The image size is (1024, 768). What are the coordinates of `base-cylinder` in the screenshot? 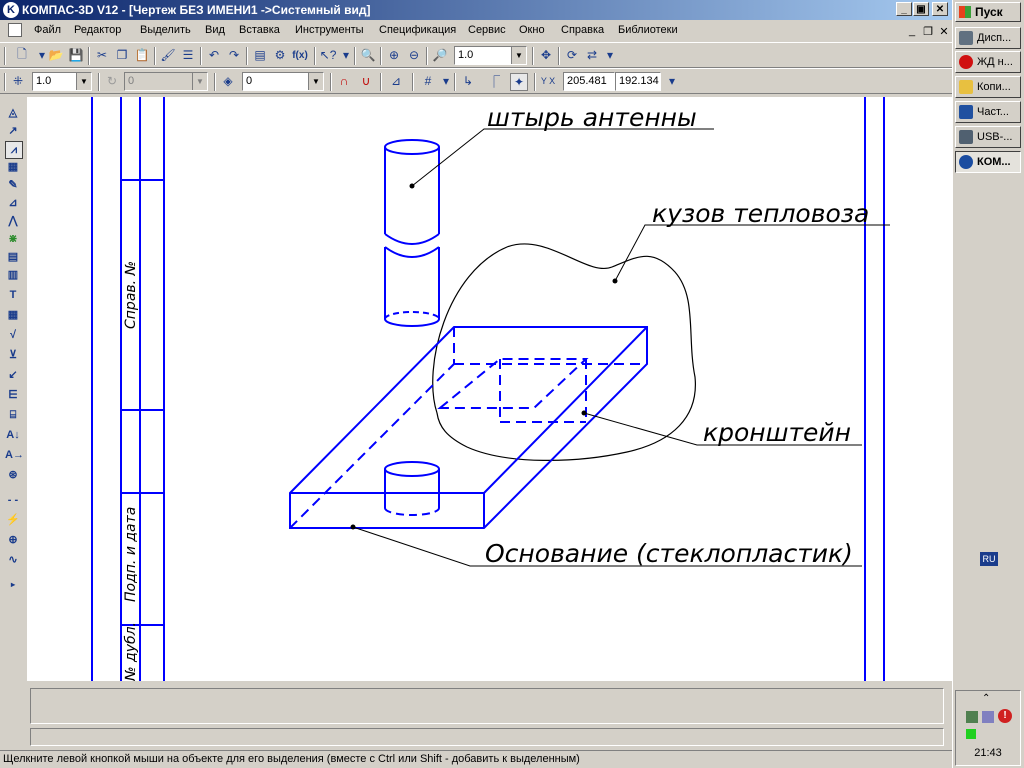 It's located at (412, 488).